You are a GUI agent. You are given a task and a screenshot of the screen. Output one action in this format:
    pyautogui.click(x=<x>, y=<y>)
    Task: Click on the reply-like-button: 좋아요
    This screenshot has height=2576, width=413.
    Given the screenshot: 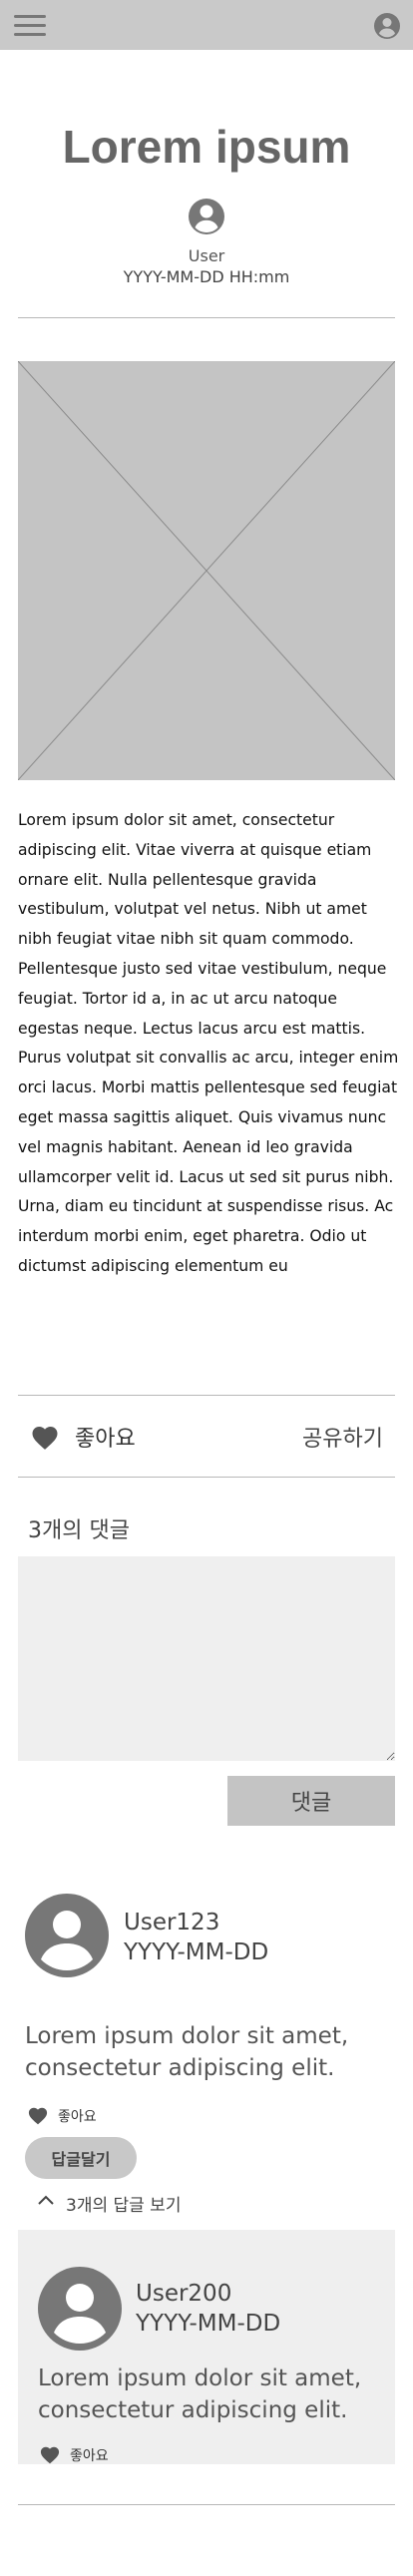 What is the action you would take?
    pyautogui.click(x=90, y=2455)
    